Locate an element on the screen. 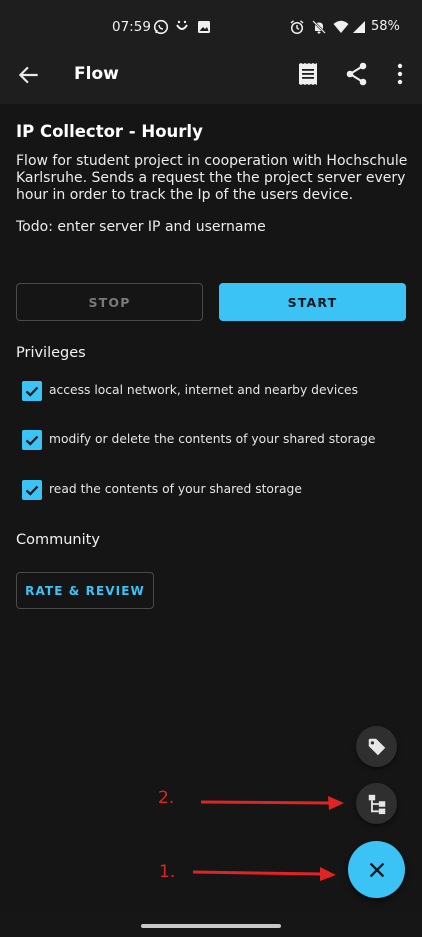  app-bar: Flow is located at coordinates (211, 76).